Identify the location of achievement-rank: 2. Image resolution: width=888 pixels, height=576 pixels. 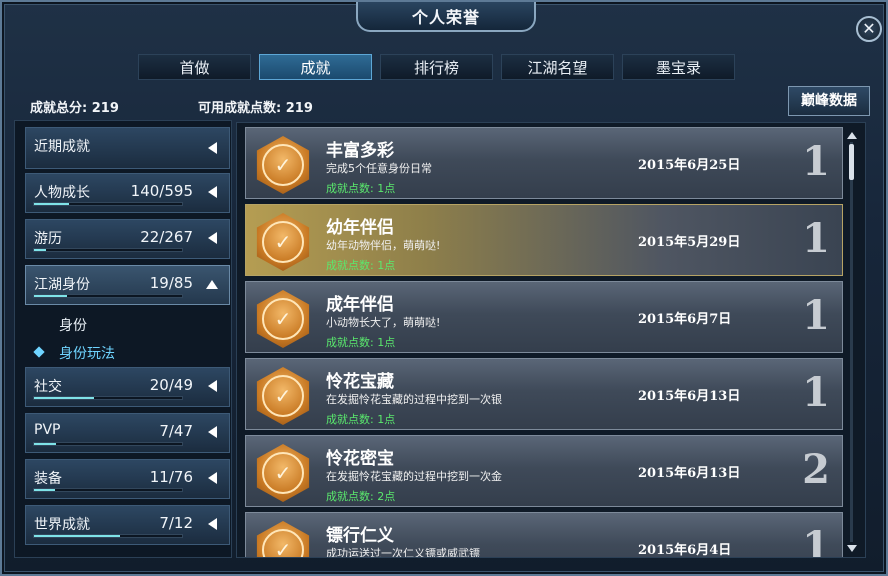
(816, 469).